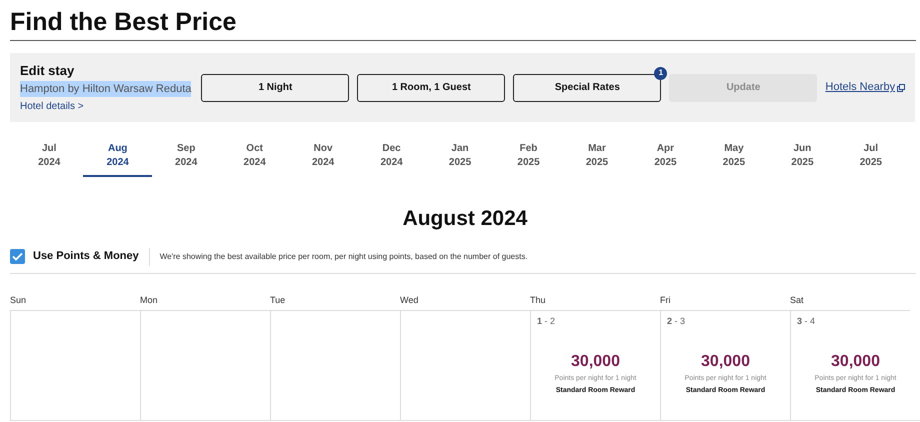  Describe the element at coordinates (865, 87) in the screenshot. I see `hotels-nearby-link: Hotels Nearby` at that location.